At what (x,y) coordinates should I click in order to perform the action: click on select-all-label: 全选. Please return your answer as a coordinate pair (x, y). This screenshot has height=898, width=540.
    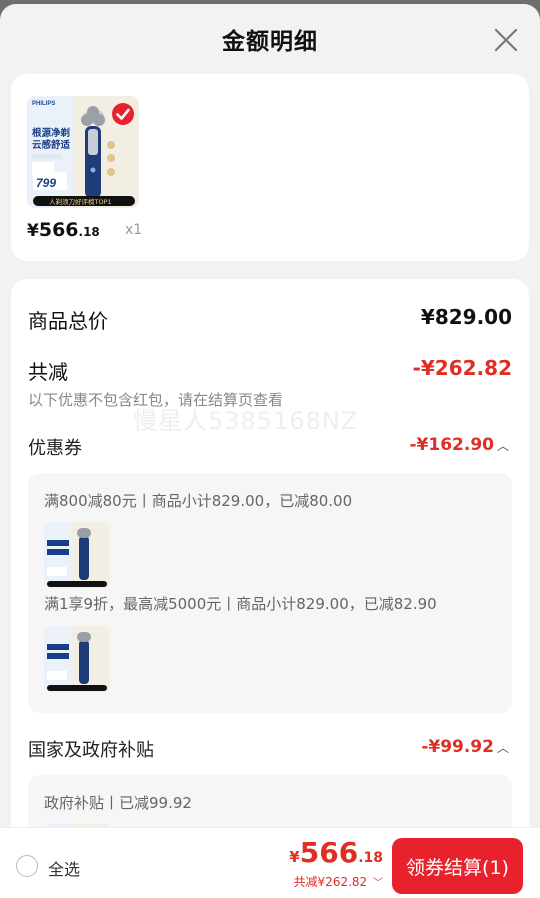
    Looking at the image, I should click on (64, 868).